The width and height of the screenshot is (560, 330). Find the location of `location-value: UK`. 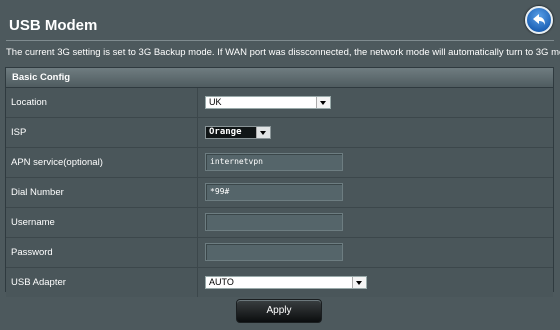

location-value: UK is located at coordinates (215, 102).